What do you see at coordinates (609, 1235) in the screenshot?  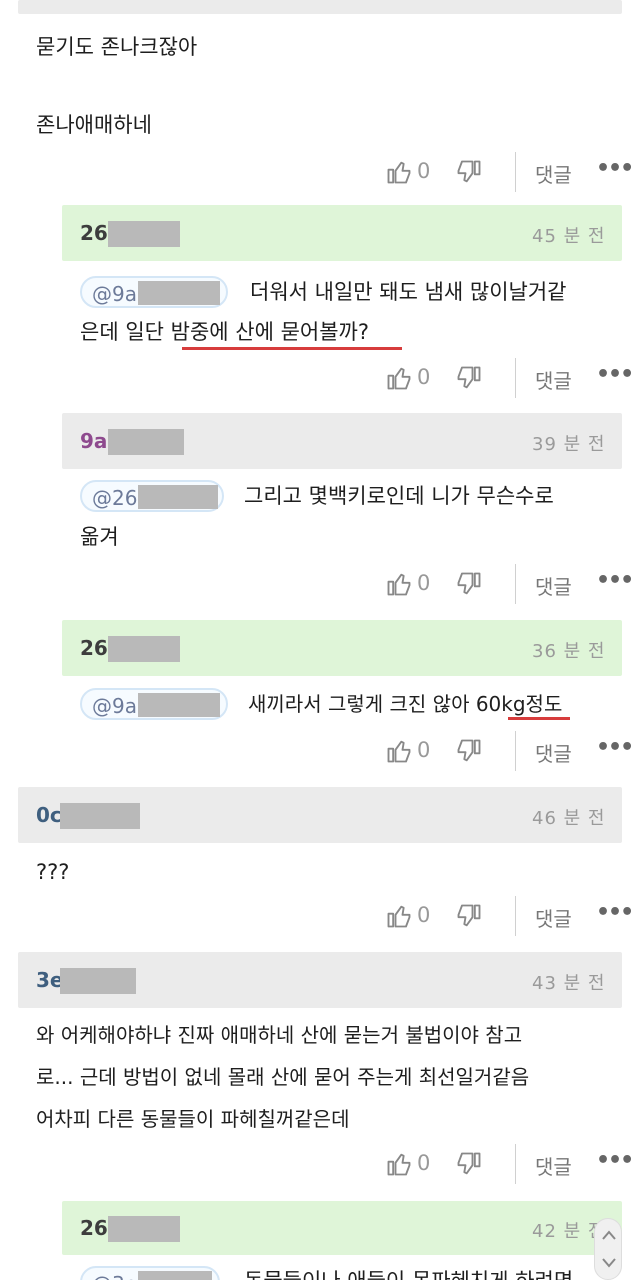 I see `chevron-up-icon` at bounding box center [609, 1235].